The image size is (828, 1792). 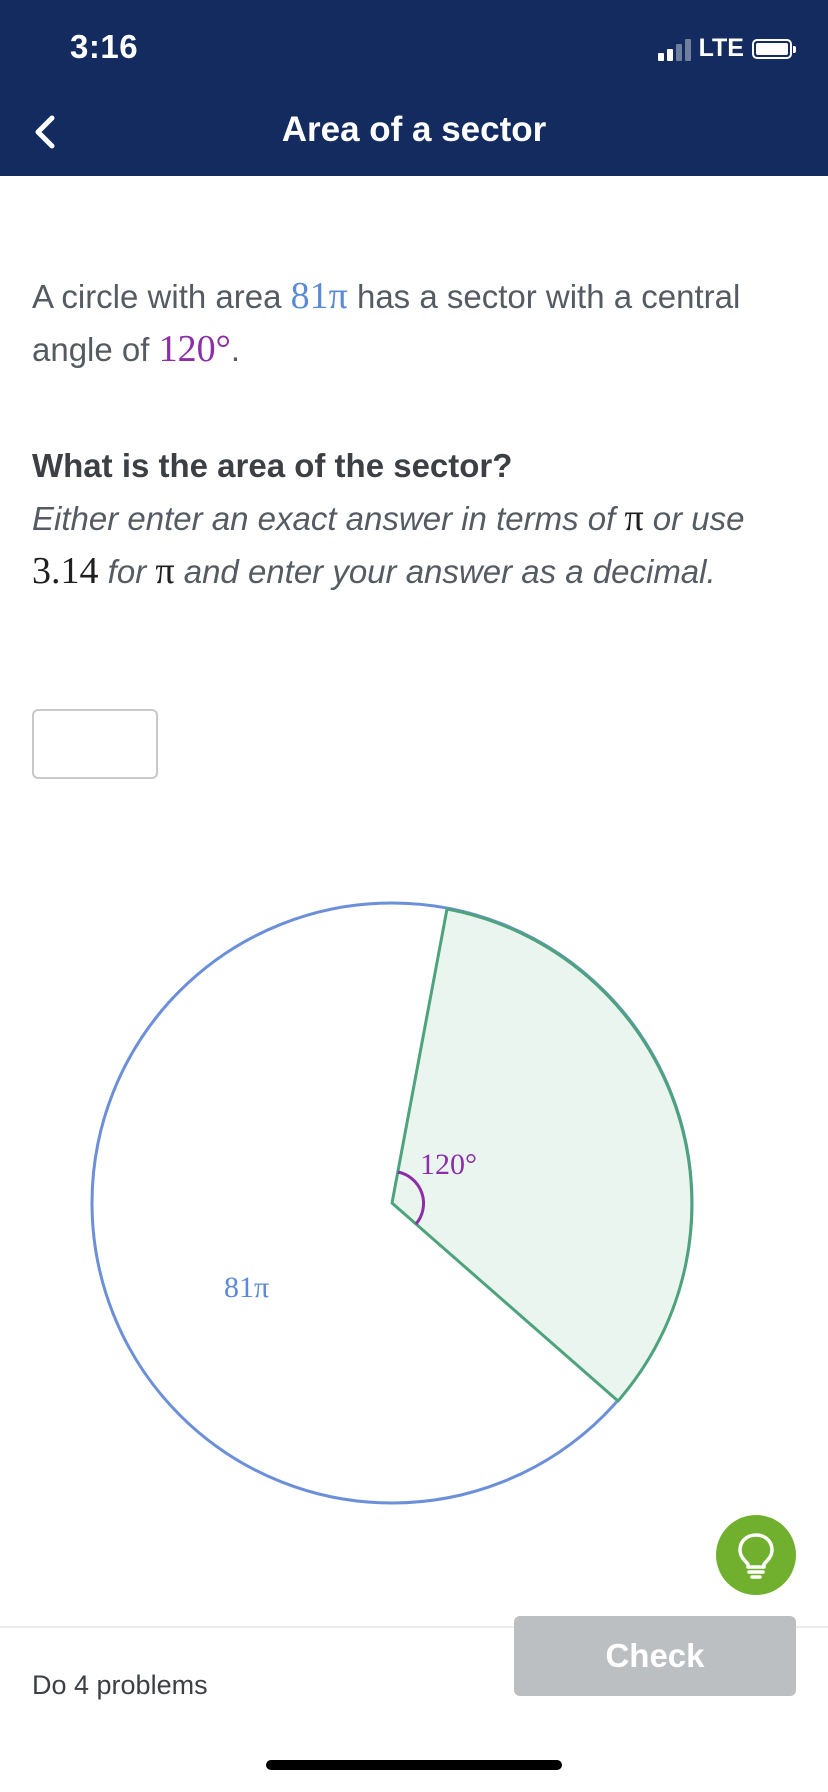 What do you see at coordinates (161, 296) in the screenshot?
I see `problem-text-1: A circle with area` at bounding box center [161, 296].